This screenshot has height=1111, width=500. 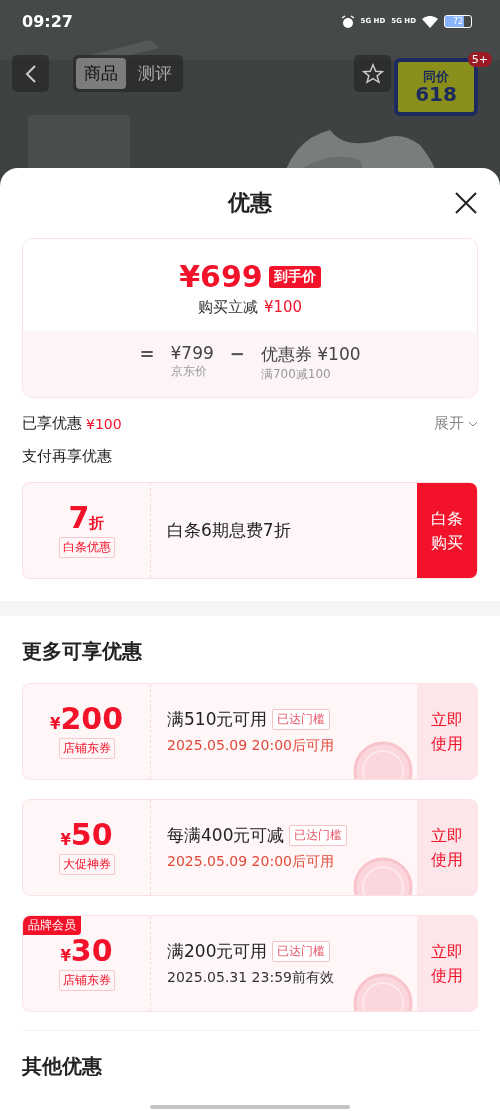 I want to click on discount-value: 7, so click(x=79, y=518).